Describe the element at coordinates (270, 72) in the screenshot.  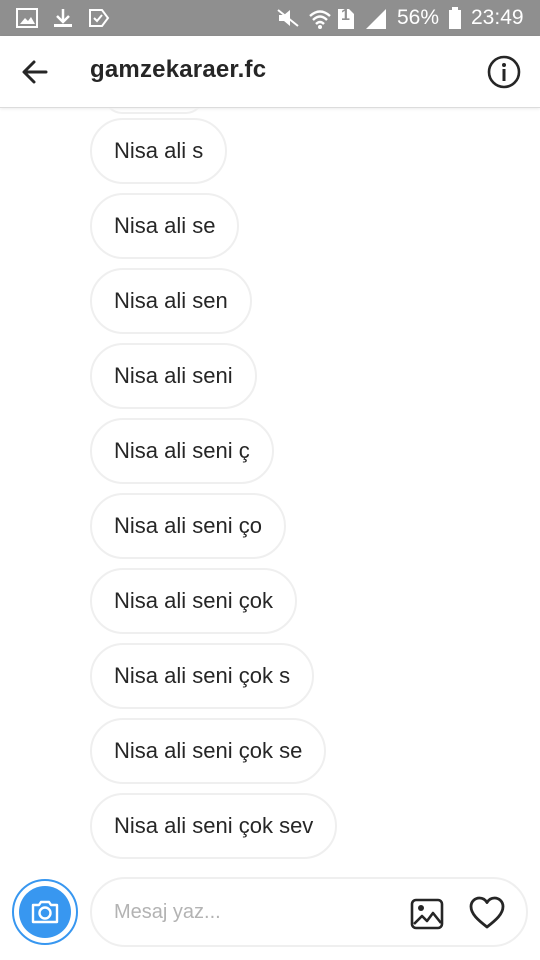
I see `conversation-header: gamzekaraer.fc` at that location.